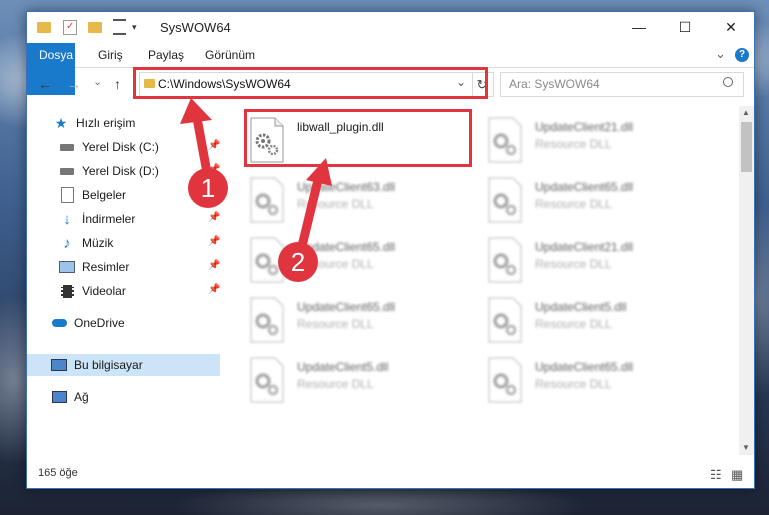  What do you see at coordinates (110, 55) in the screenshot?
I see `tab-home: Giriş` at bounding box center [110, 55].